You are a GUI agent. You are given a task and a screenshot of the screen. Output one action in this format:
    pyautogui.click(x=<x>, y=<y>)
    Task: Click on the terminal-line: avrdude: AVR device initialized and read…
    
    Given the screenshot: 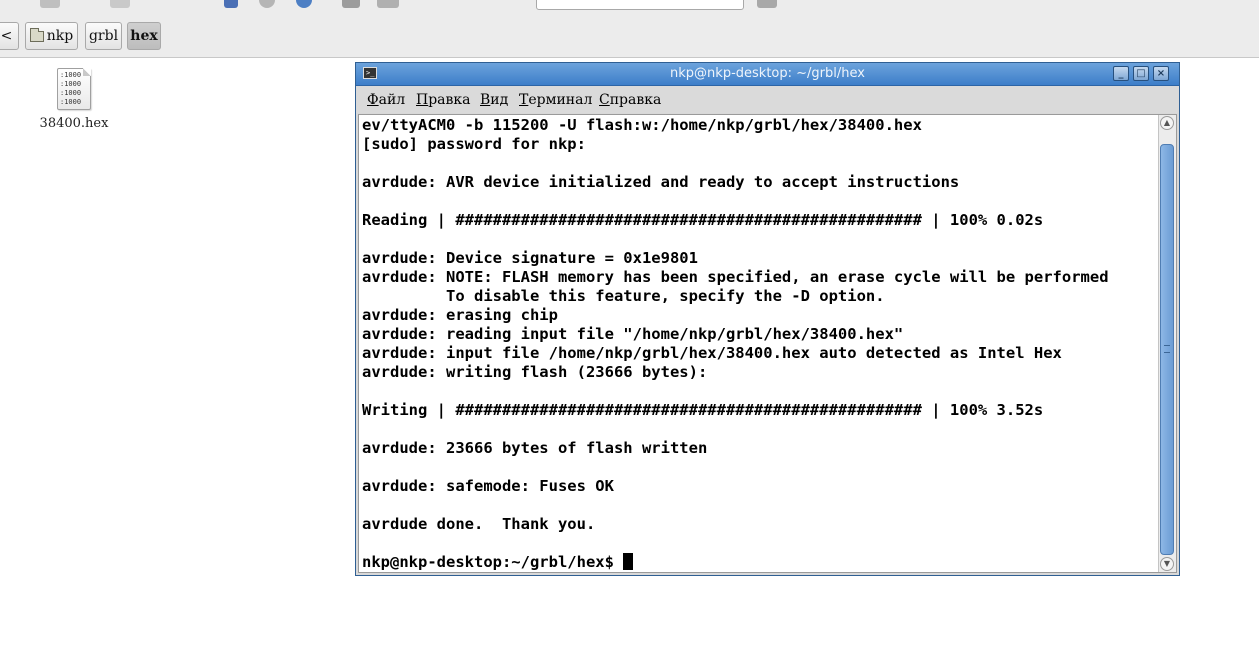 What is the action you would take?
    pyautogui.click(x=661, y=182)
    